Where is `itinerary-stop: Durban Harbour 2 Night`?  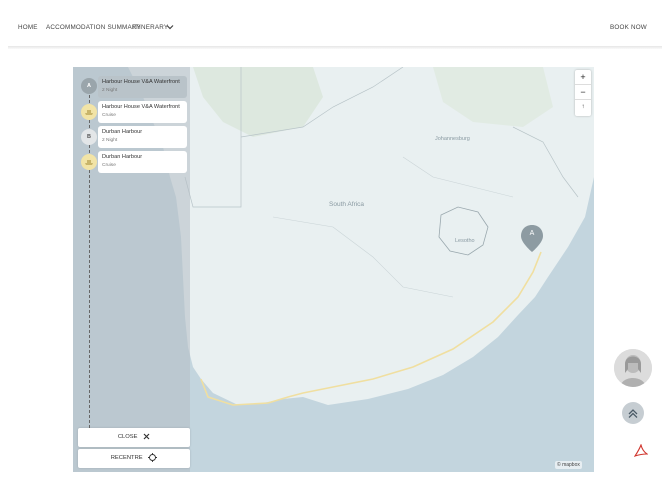
itinerary-stop: Durban Harbour 2 Night is located at coordinates (142, 137).